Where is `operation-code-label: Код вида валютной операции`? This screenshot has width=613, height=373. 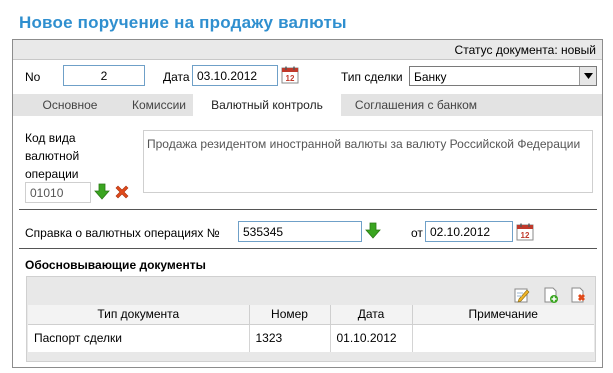
operation-code-label: Код вида валютной операции is located at coordinates (52, 156).